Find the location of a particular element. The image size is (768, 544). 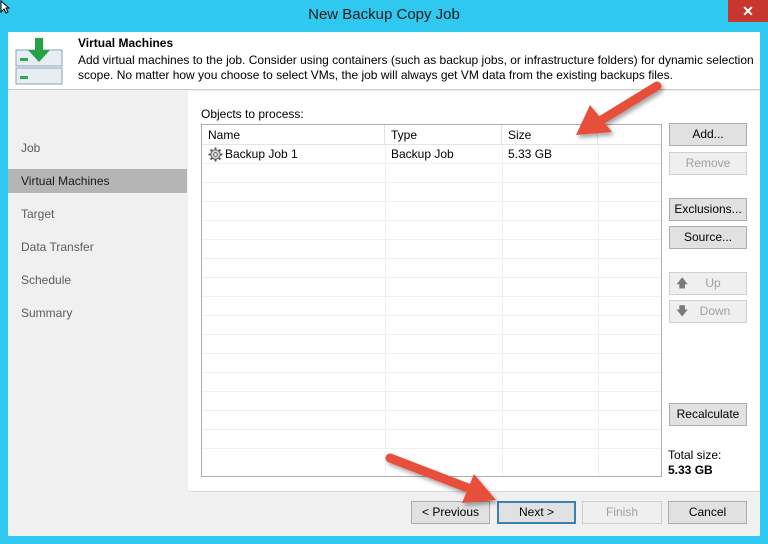

page-title: Virtual Machines is located at coordinates (126, 43).